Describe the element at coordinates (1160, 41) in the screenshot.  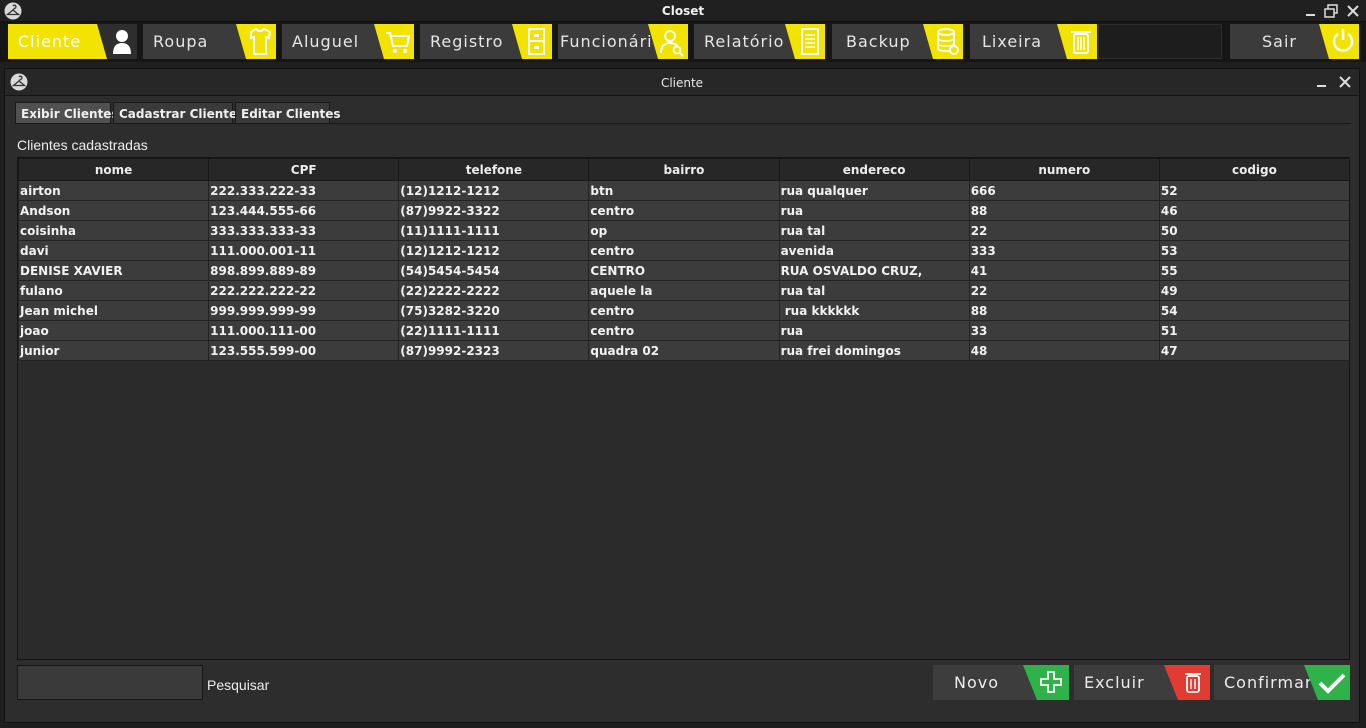
I see `menu-spacer` at that location.